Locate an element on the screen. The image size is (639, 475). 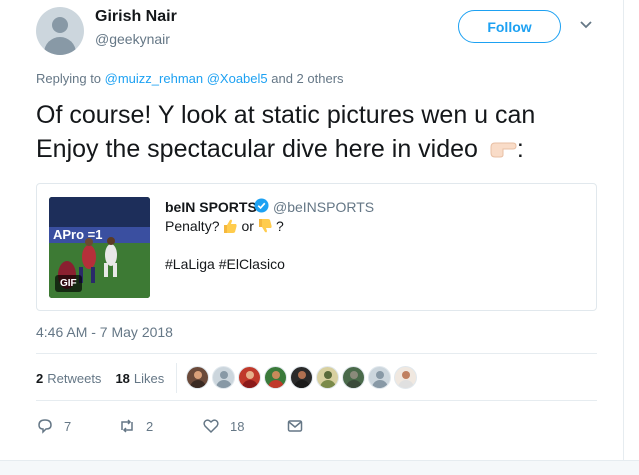
author-name: Girish Nair is located at coordinates (136, 17).